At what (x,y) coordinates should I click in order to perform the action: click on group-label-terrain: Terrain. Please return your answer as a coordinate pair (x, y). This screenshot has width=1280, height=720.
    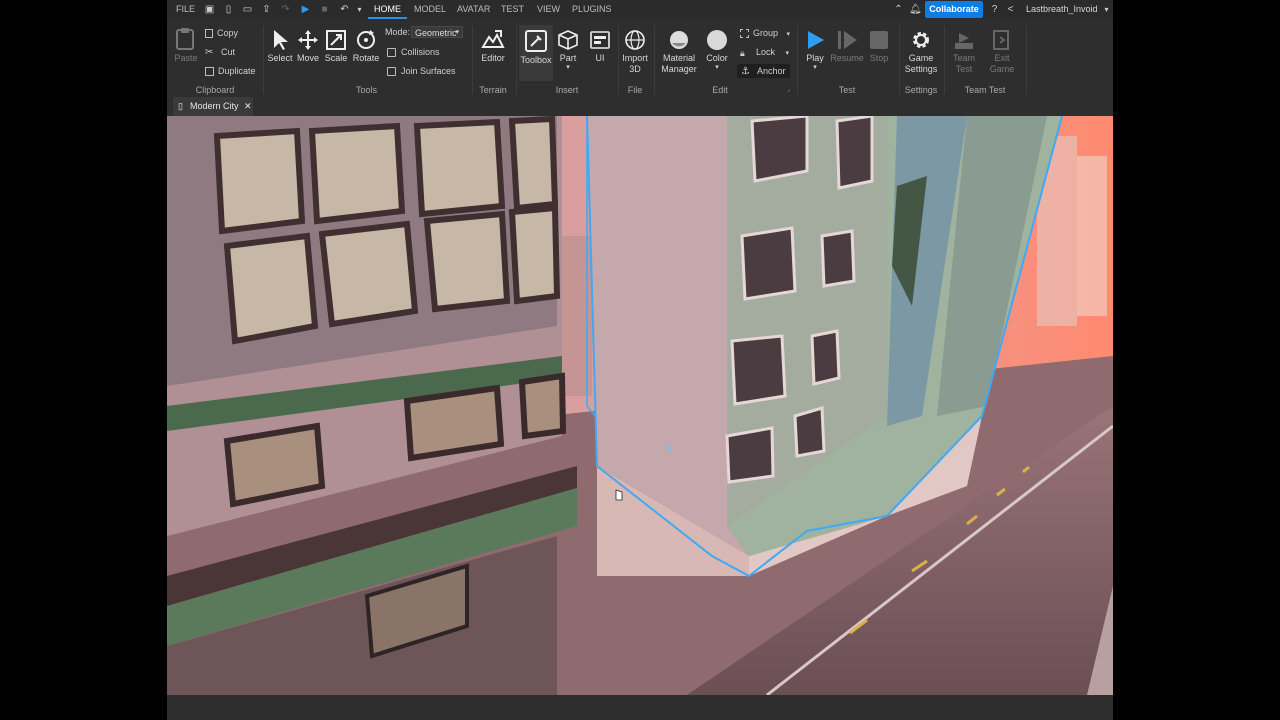
    Looking at the image, I should click on (493, 90).